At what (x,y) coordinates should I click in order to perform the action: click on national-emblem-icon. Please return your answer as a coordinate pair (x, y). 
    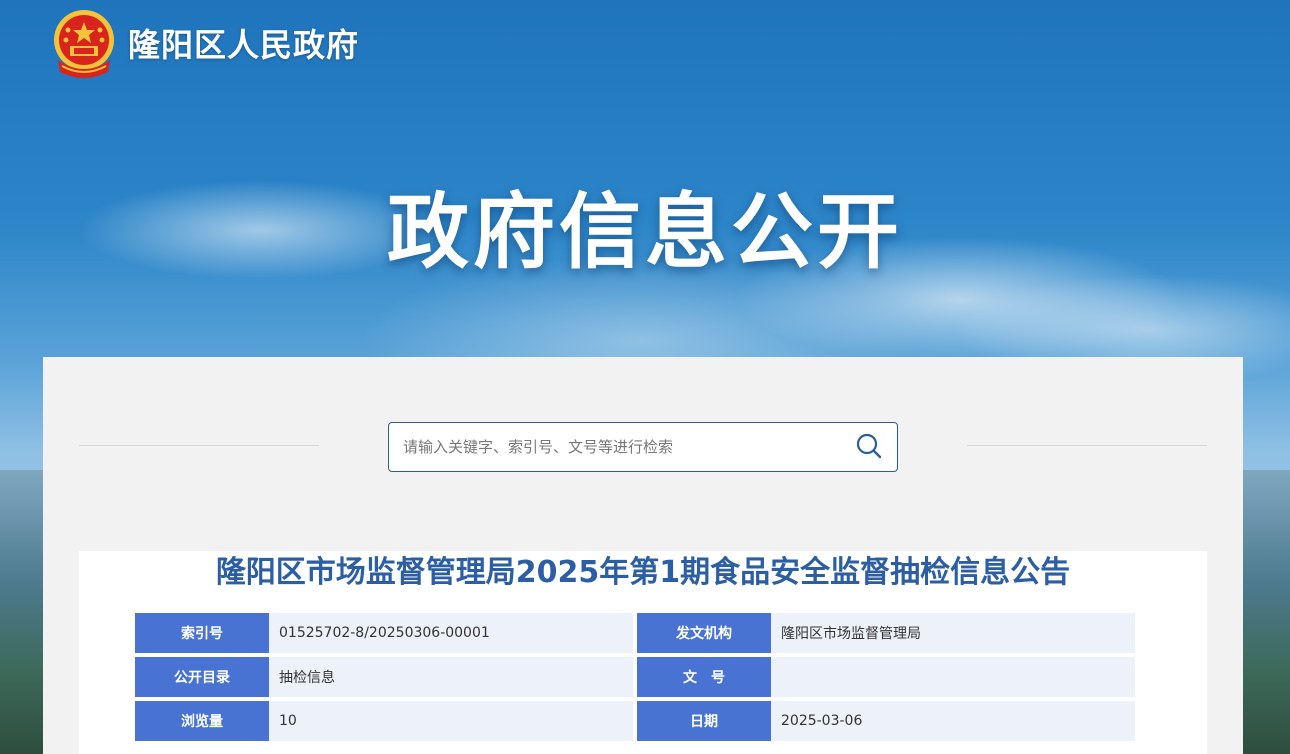
    Looking at the image, I should click on (84, 45).